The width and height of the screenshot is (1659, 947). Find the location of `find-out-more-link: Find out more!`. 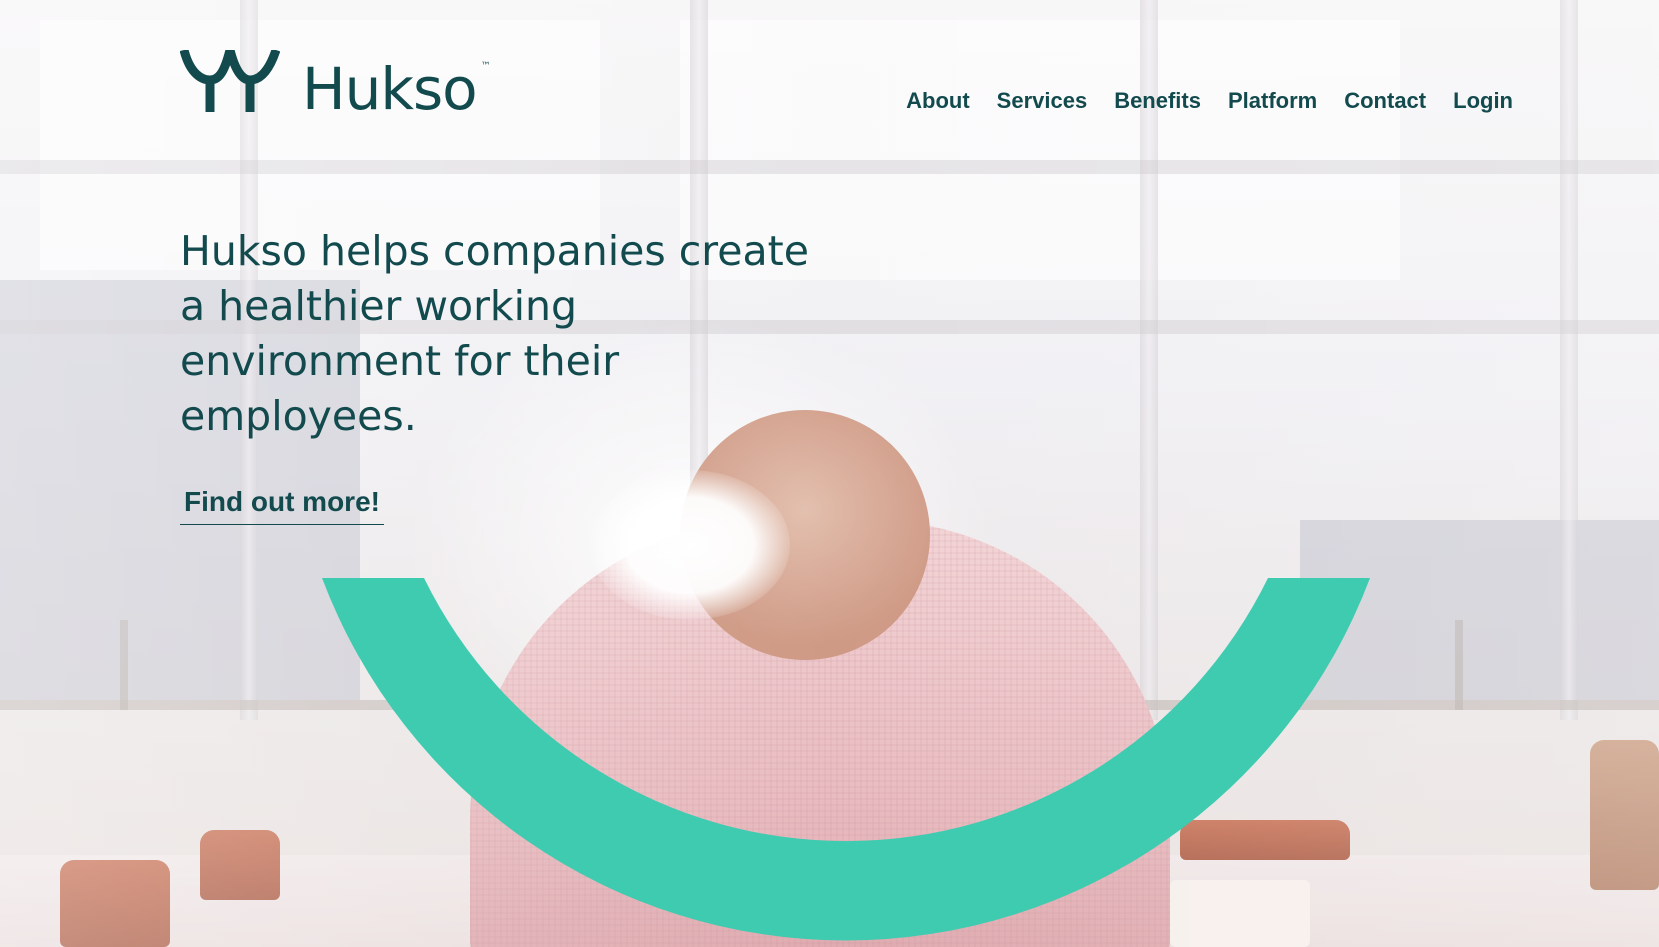

find-out-more-link: Find out more! is located at coordinates (282, 505).